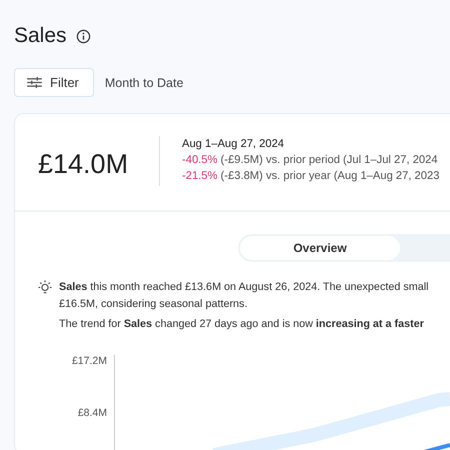 The image size is (450, 450). I want to click on insight-text: £16.5M, considering seasonal patterns., so click(153, 304).